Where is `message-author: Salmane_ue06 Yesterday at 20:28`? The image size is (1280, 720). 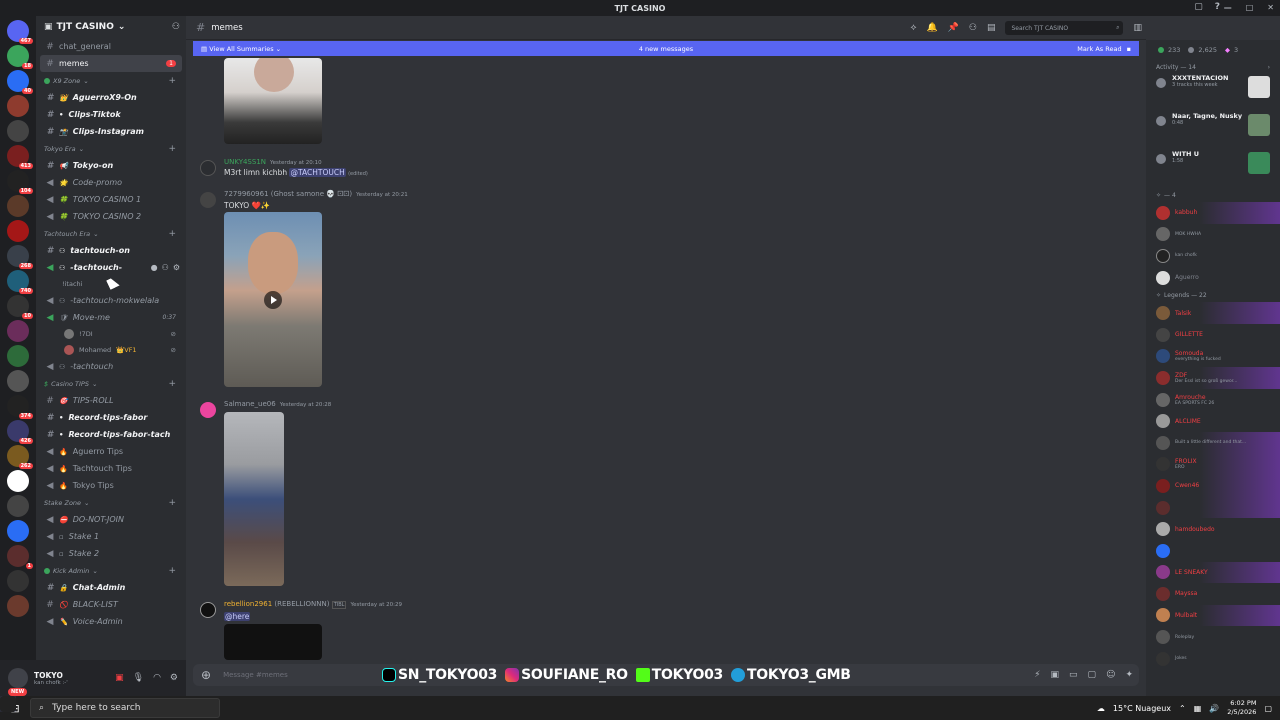
message-author: Salmane_ue06 Yesterday at 20:28 is located at coordinates (277, 404).